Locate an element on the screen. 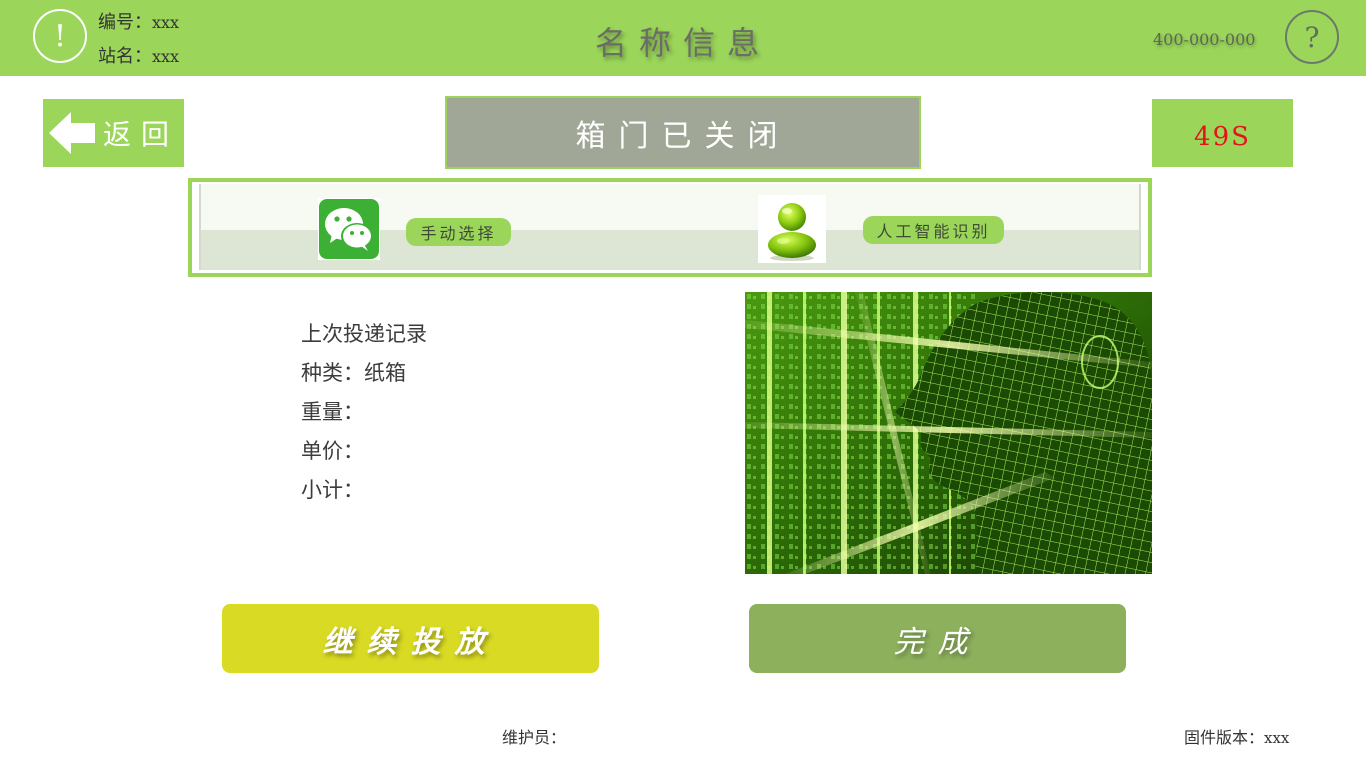 The image size is (1366, 771). record-type: 种类：纸箱 is located at coordinates (364, 376).